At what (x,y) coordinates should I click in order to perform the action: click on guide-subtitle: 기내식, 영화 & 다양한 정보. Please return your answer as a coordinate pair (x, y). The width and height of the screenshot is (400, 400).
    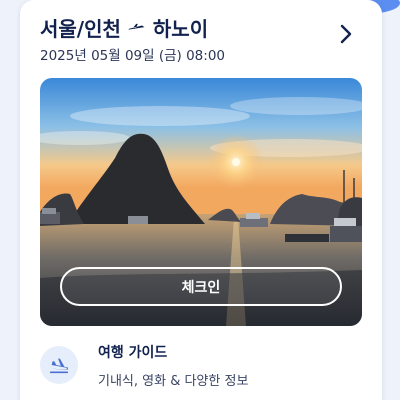
    Looking at the image, I should click on (173, 381).